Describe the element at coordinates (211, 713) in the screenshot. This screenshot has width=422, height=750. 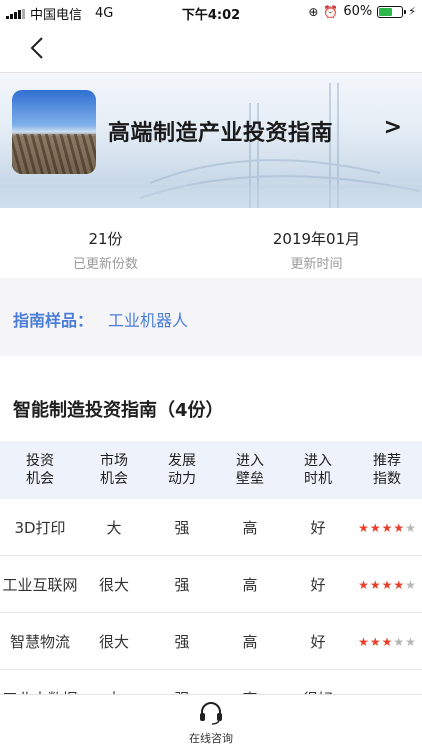
I see `headset-icon` at that location.